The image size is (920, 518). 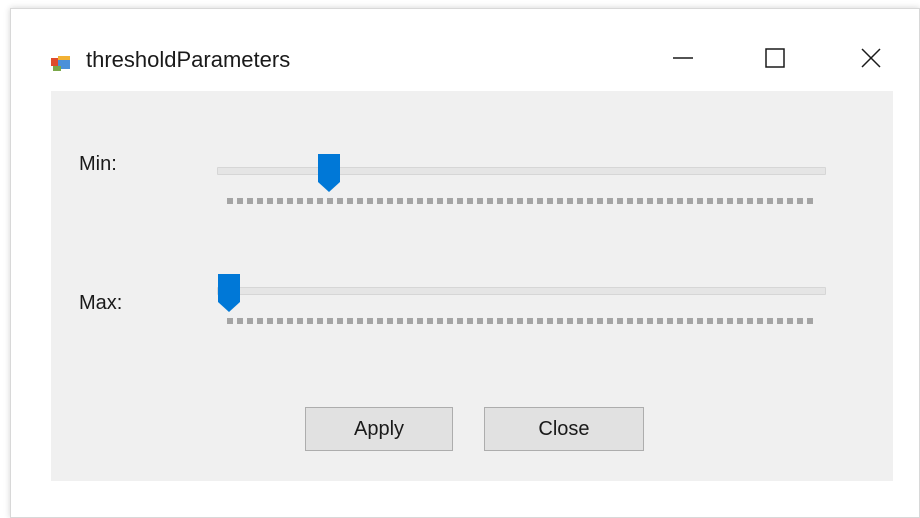 I want to click on min-slider, so click(x=522, y=180).